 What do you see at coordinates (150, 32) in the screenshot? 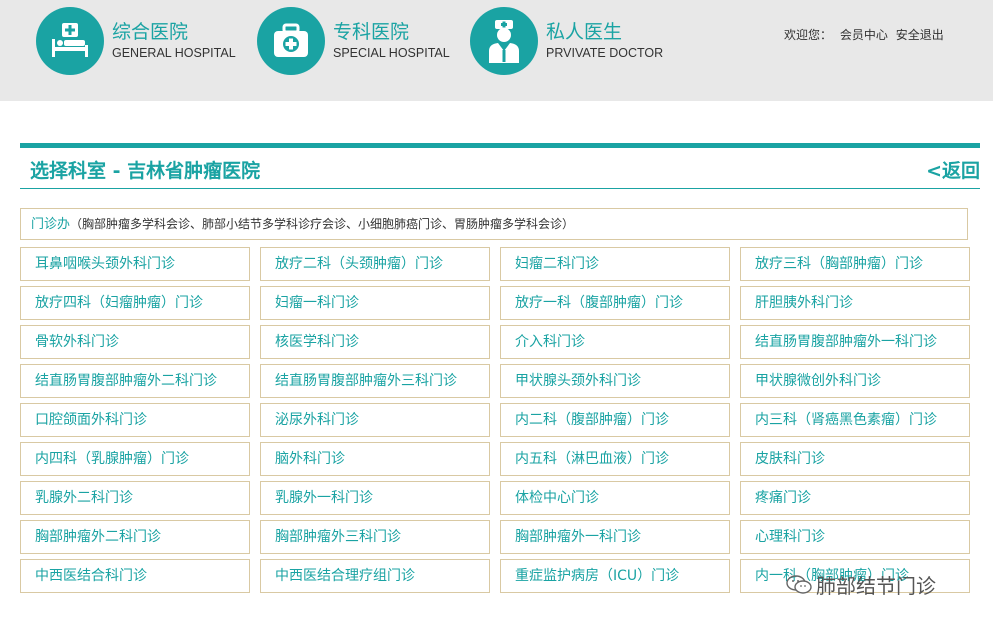
I see `nav-label-cn: 综合医院` at bounding box center [150, 32].